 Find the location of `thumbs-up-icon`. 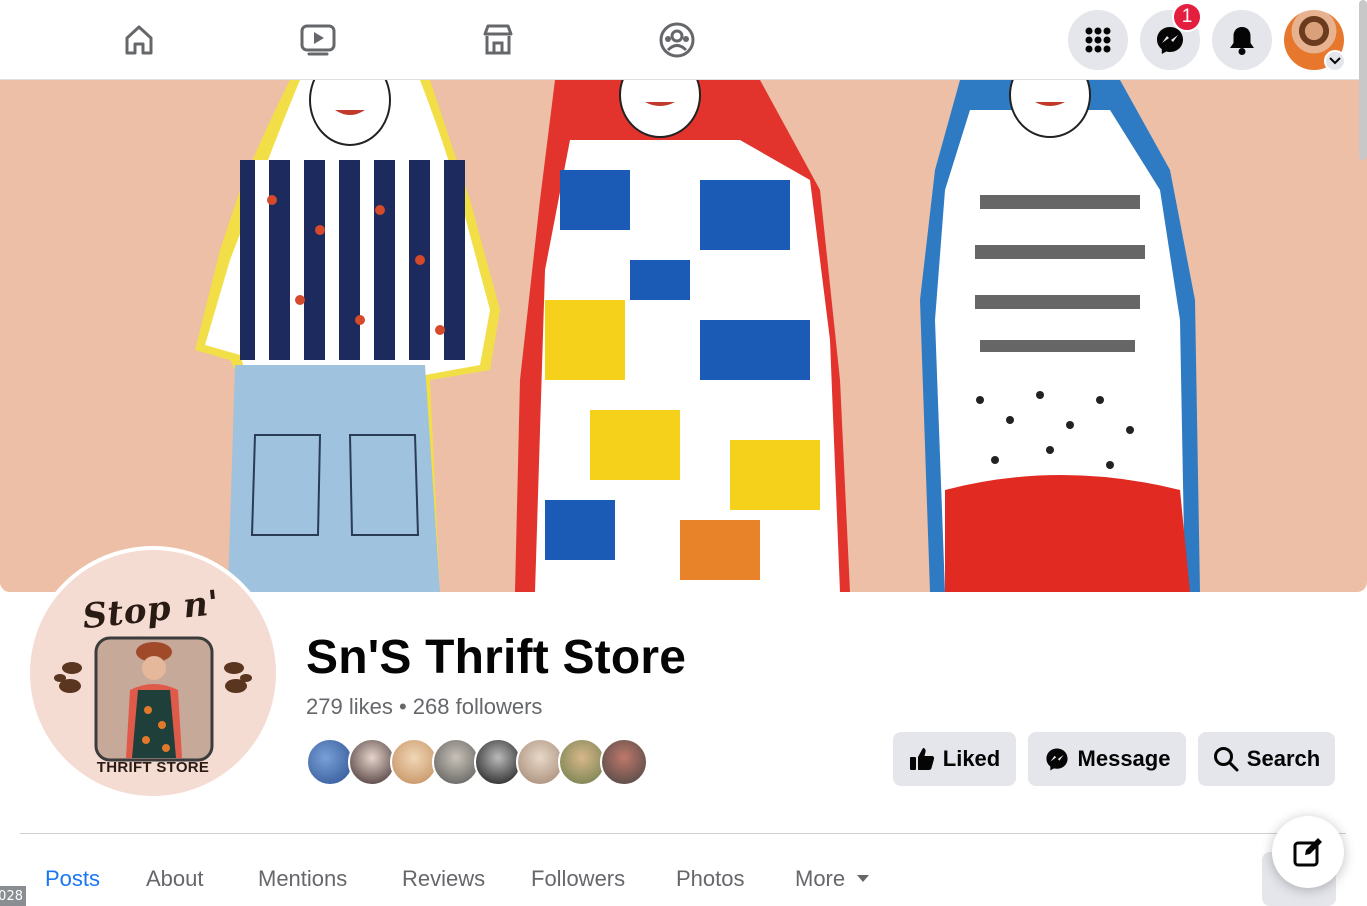

thumbs-up-icon is located at coordinates (921, 759).